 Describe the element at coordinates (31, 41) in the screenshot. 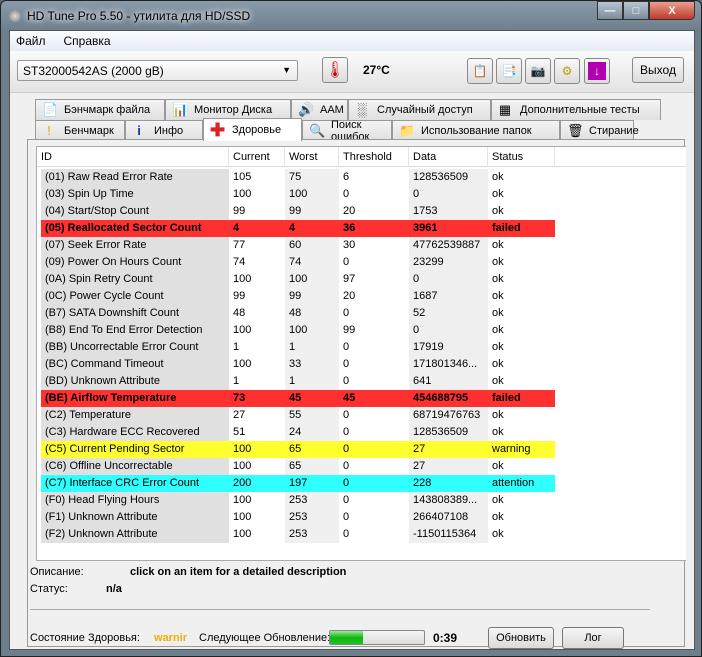

I see `menu-file: Файл` at that location.